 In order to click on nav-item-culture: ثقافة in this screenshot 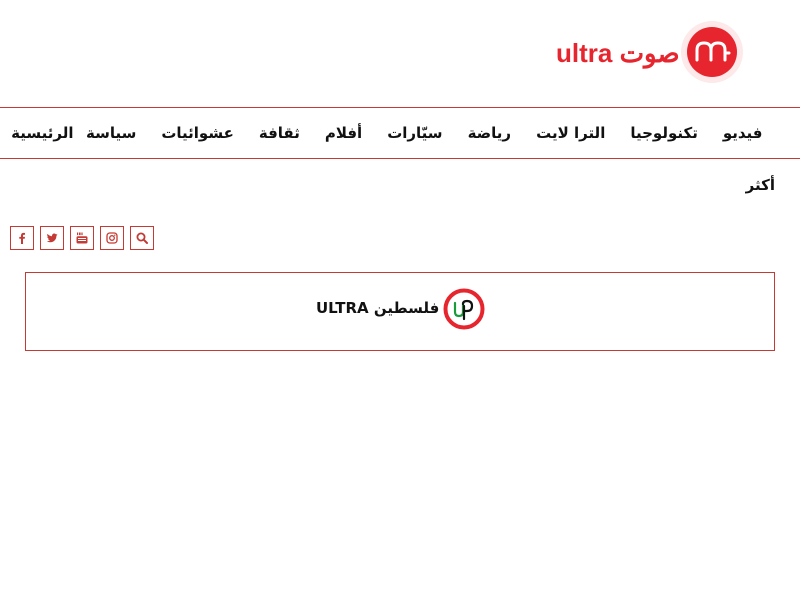, I will do `click(279, 133)`.